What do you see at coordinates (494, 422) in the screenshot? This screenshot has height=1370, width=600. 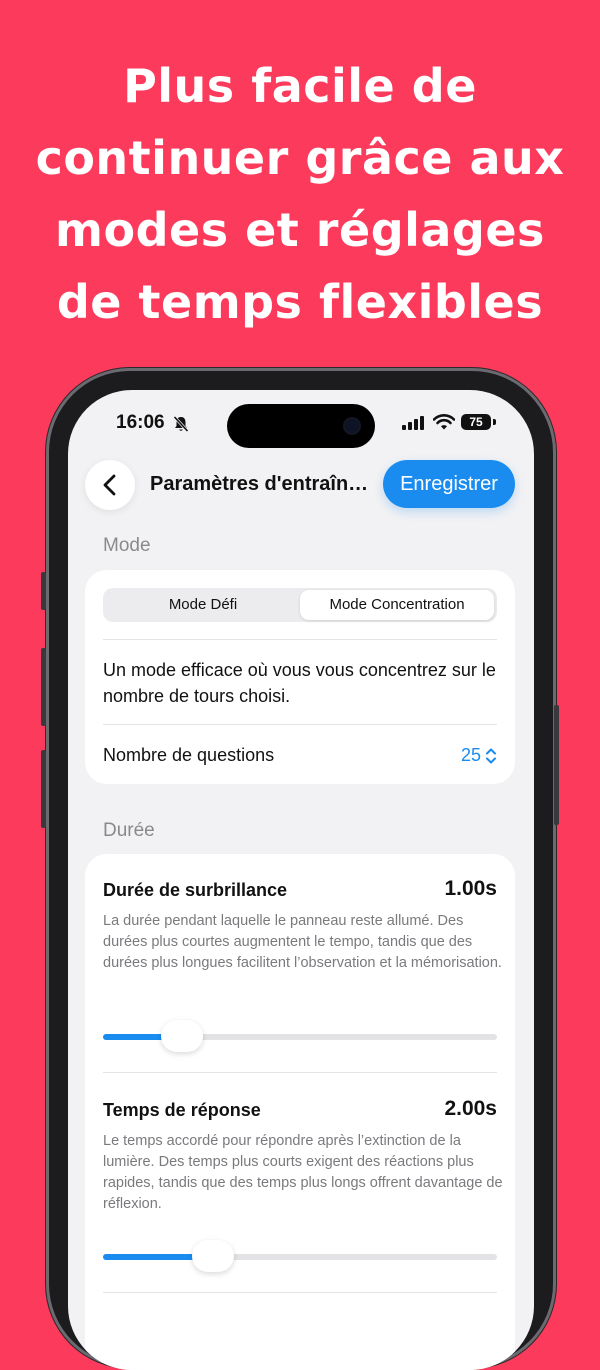 I see `battery-cap` at bounding box center [494, 422].